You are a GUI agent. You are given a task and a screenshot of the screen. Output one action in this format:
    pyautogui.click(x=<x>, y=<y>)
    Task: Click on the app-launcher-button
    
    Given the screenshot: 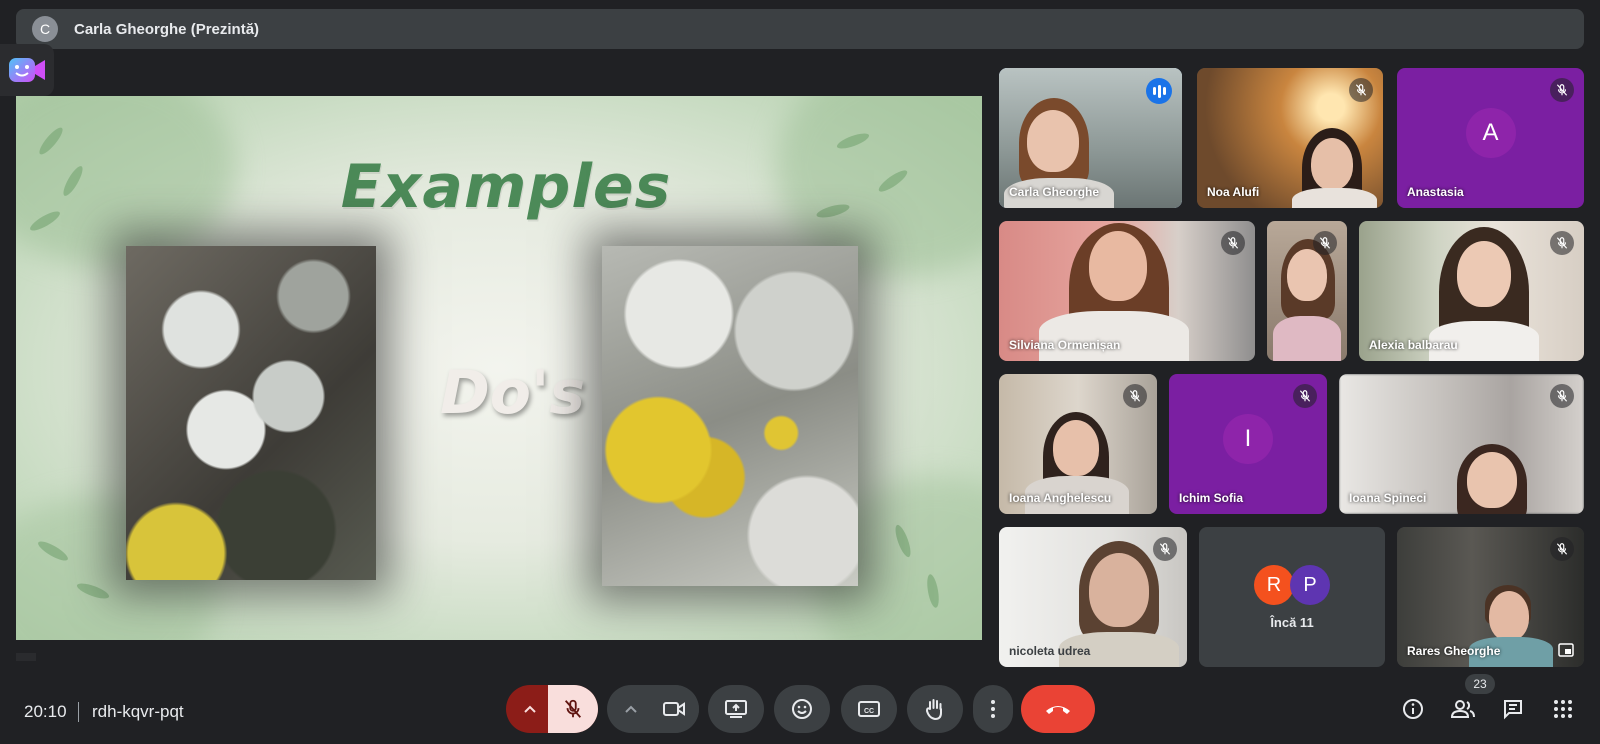 What is the action you would take?
    pyautogui.click(x=27, y=70)
    